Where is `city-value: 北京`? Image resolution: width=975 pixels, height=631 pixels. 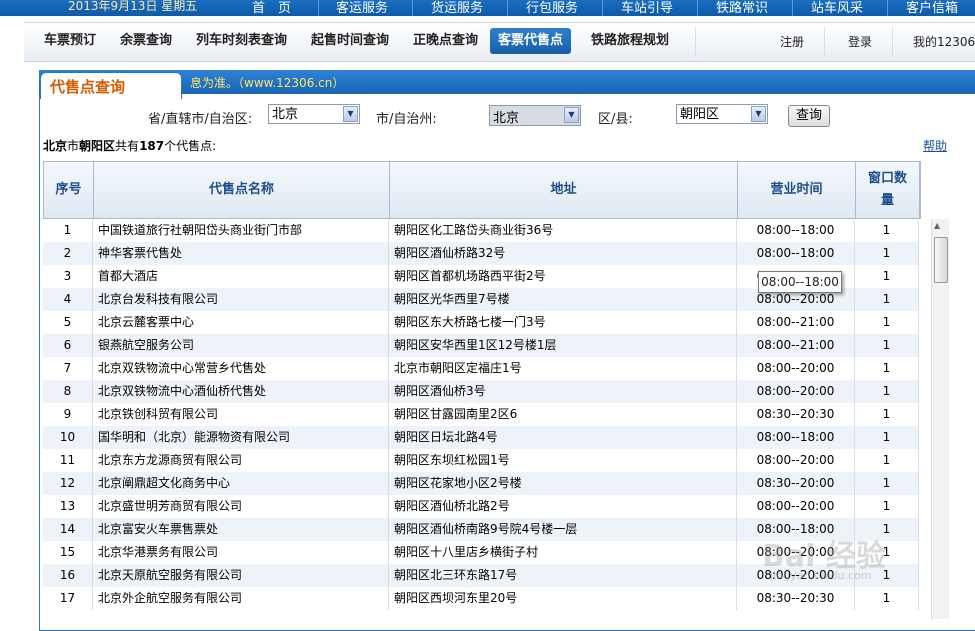 city-value: 北京 is located at coordinates (506, 118).